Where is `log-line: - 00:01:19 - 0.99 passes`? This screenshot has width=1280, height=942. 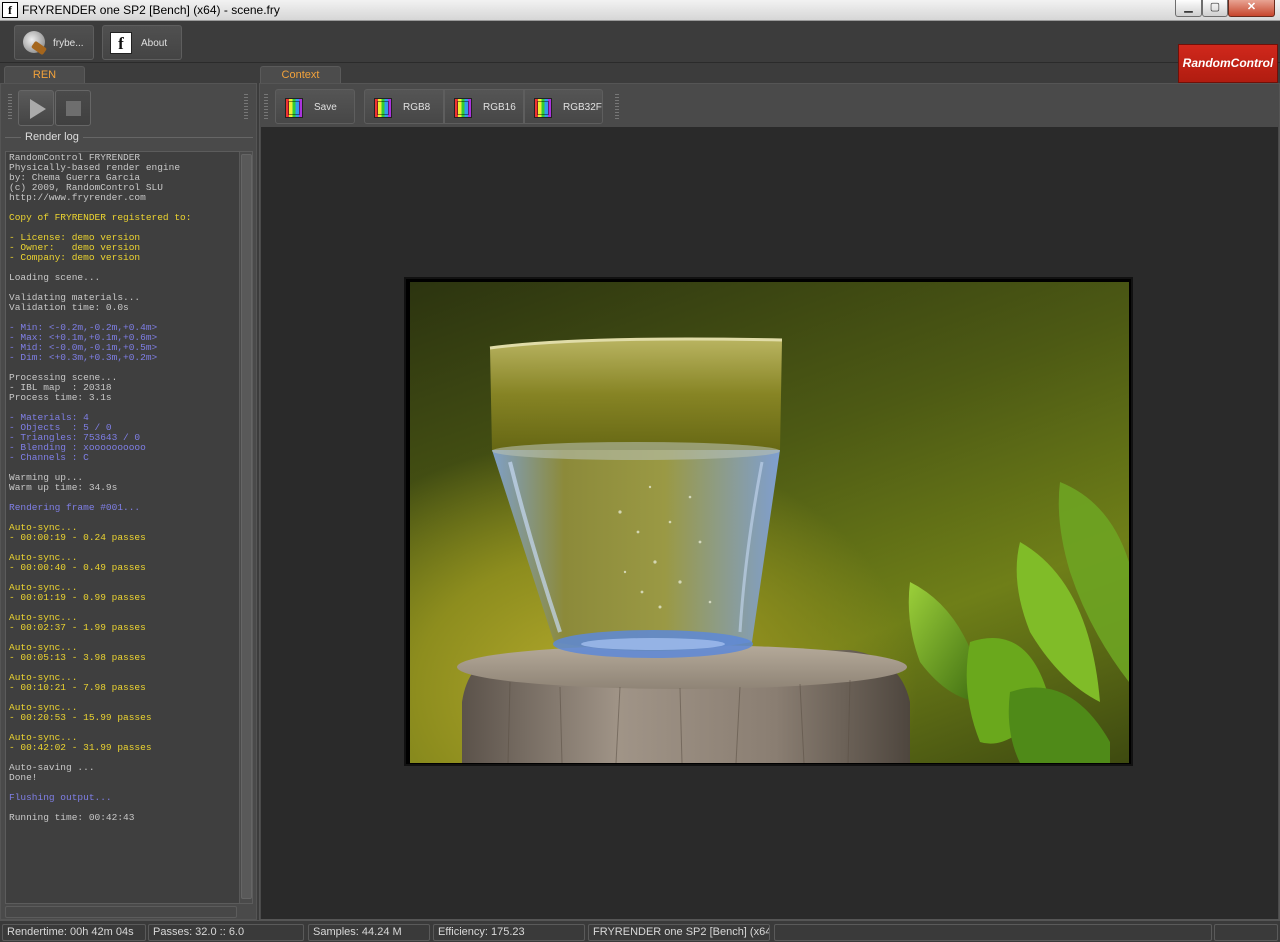
log-line: - 00:01:19 - 0.99 passes is located at coordinates (77, 597).